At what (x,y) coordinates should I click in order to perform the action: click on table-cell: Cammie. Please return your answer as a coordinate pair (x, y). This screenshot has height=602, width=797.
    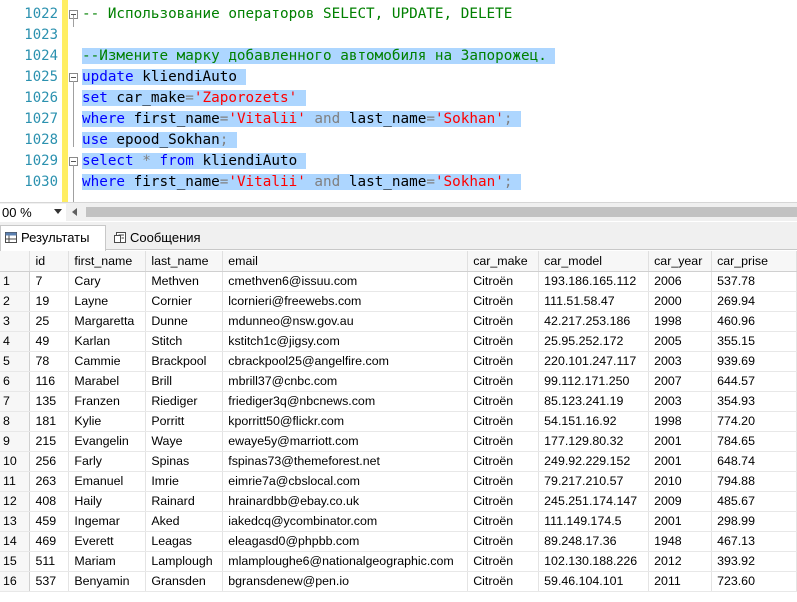
    Looking at the image, I should click on (107, 361).